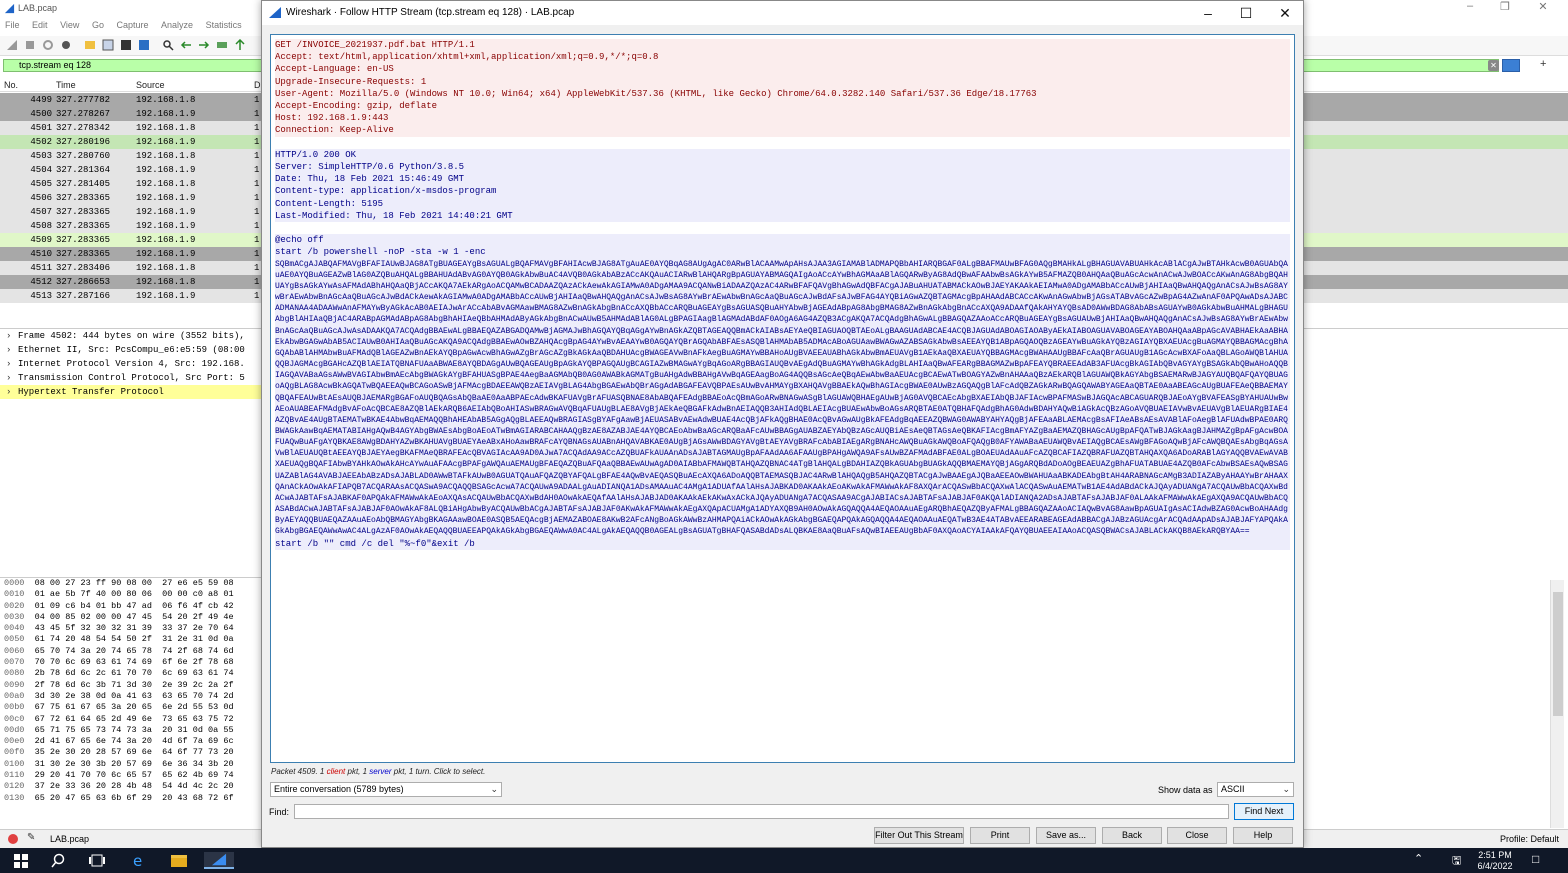  I want to click on packet-cell-time: 327.287166, so click(83, 296).